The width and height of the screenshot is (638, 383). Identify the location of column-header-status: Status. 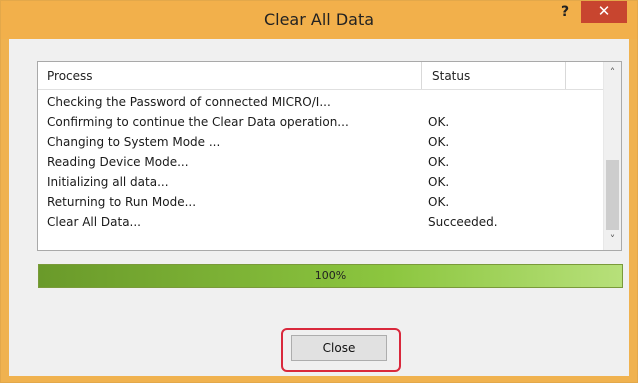
(451, 76).